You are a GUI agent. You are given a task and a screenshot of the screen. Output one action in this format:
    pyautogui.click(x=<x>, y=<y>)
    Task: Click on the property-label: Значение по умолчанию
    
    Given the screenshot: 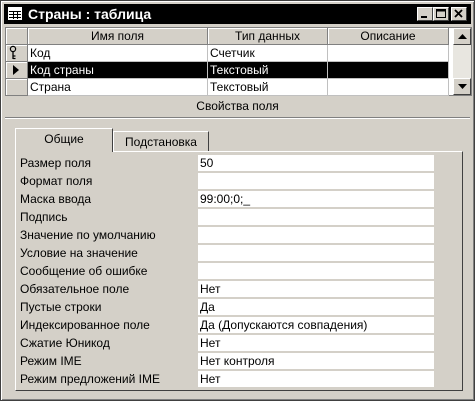 What is the action you would take?
    pyautogui.click(x=88, y=235)
    